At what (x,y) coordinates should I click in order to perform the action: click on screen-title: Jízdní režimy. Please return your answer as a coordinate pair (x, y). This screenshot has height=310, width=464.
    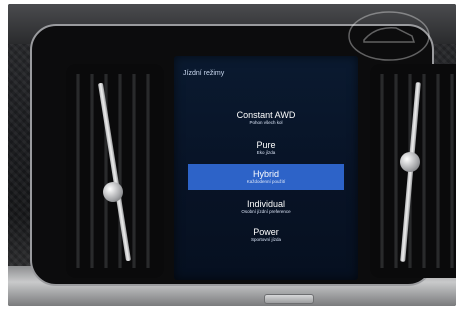
    Looking at the image, I should click on (204, 73).